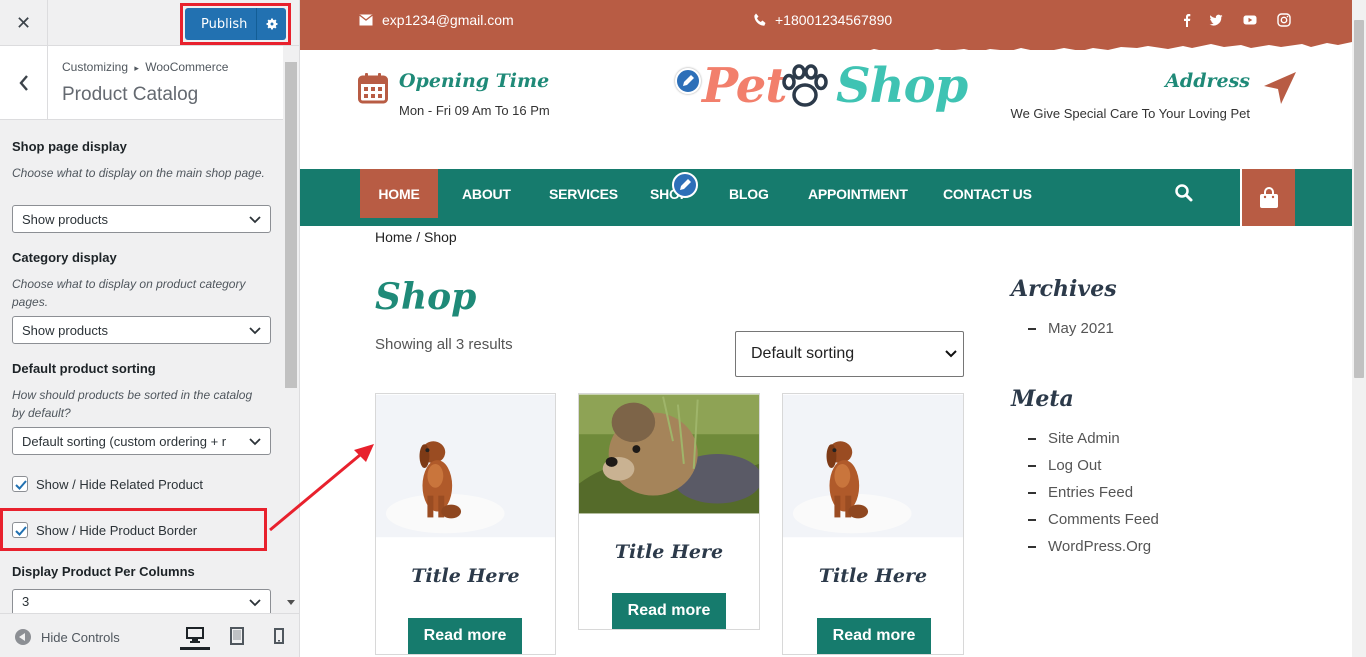 This screenshot has width=1366, height=657. Describe the element at coordinates (24, 83) in the screenshot. I see `back-button` at that location.